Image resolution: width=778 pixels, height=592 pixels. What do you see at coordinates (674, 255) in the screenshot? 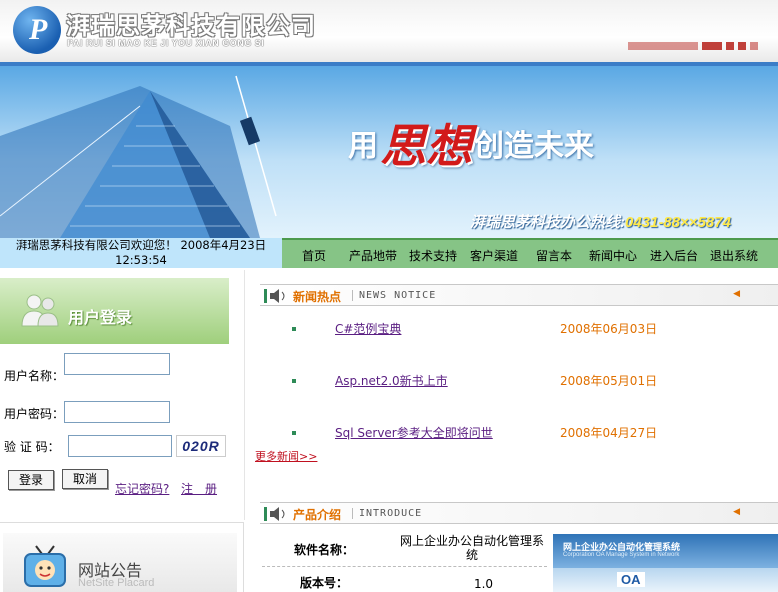
I see `nav-admin: 进入后台` at bounding box center [674, 255].